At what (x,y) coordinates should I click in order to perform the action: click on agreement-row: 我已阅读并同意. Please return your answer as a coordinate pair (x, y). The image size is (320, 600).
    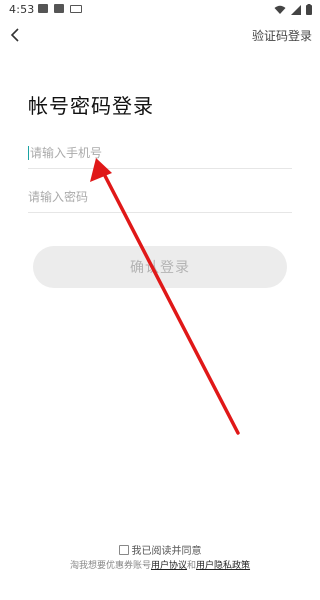
    Looking at the image, I should click on (160, 549).